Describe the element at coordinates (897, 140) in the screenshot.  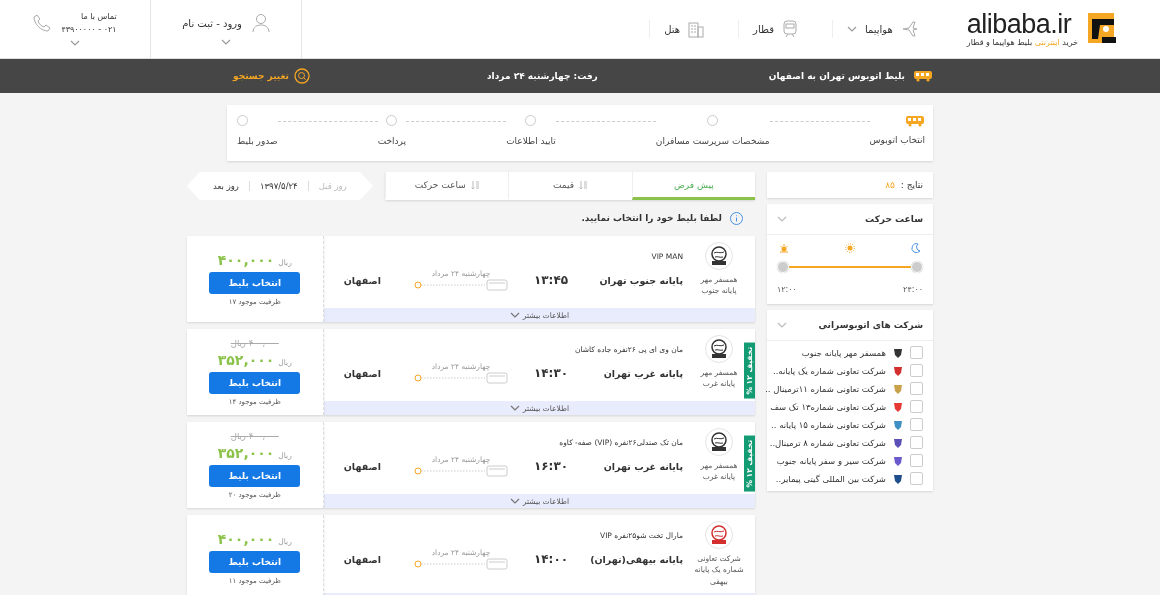
I see `step-label: انتخاب اتوبوس` at that location.